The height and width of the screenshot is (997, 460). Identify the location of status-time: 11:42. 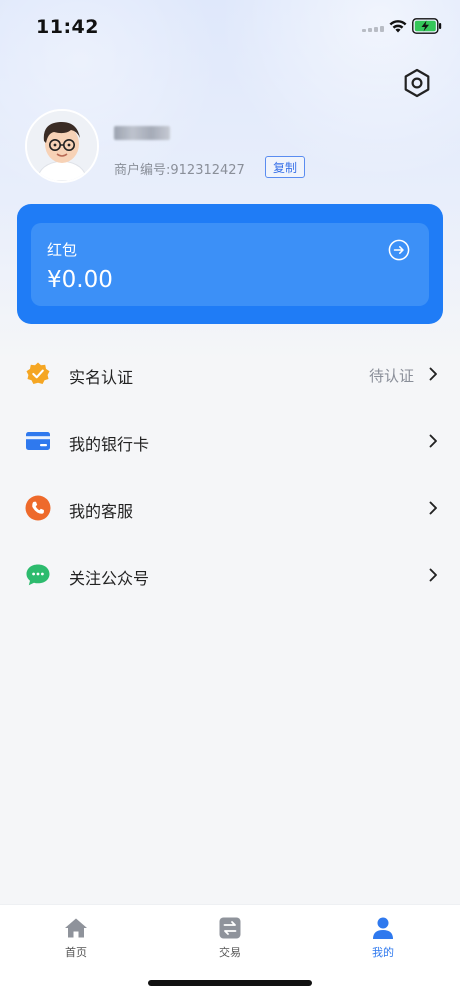
(67, 27).